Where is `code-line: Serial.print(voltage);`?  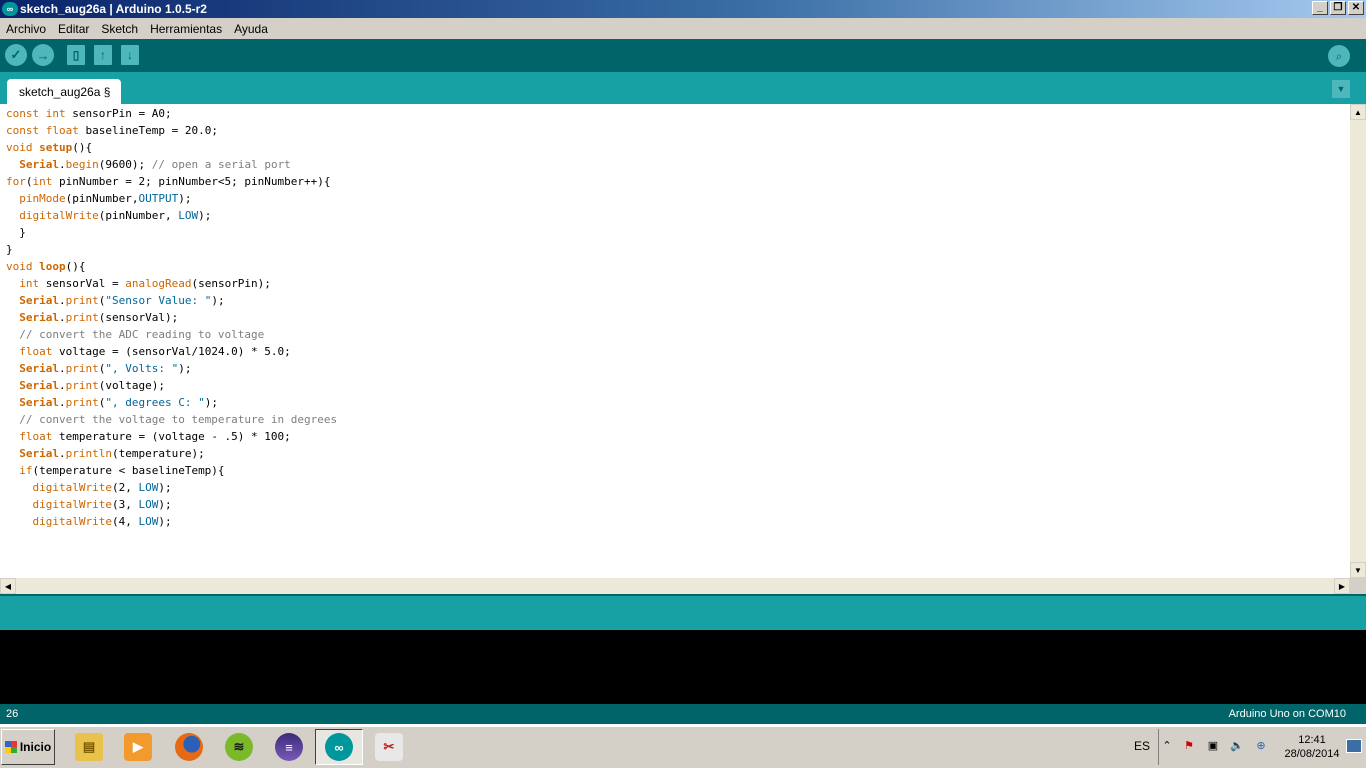
code-line: Serial.print(voltage); is located at coordinates (171, 385).